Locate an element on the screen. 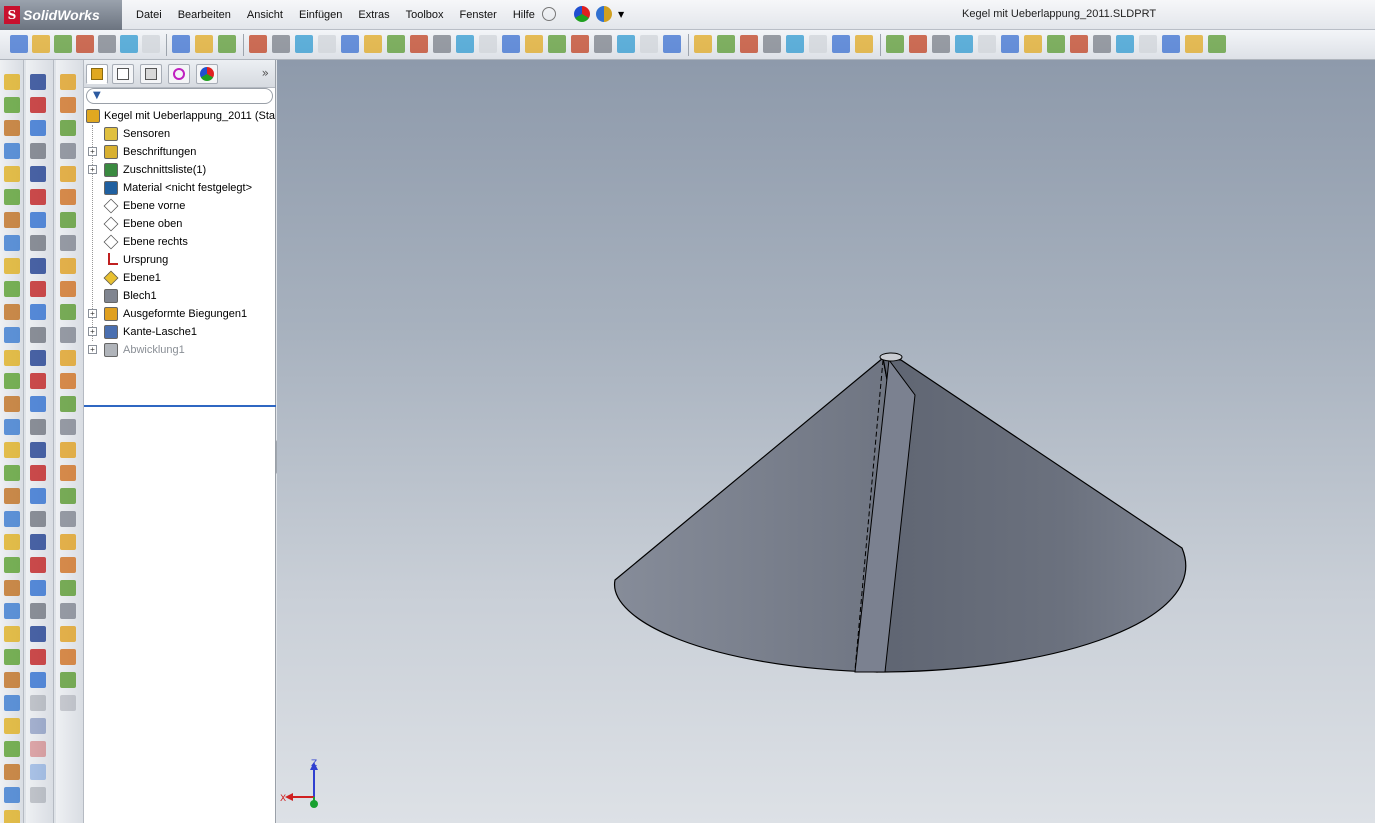  pan-icon is located at coordinates (626, 44).